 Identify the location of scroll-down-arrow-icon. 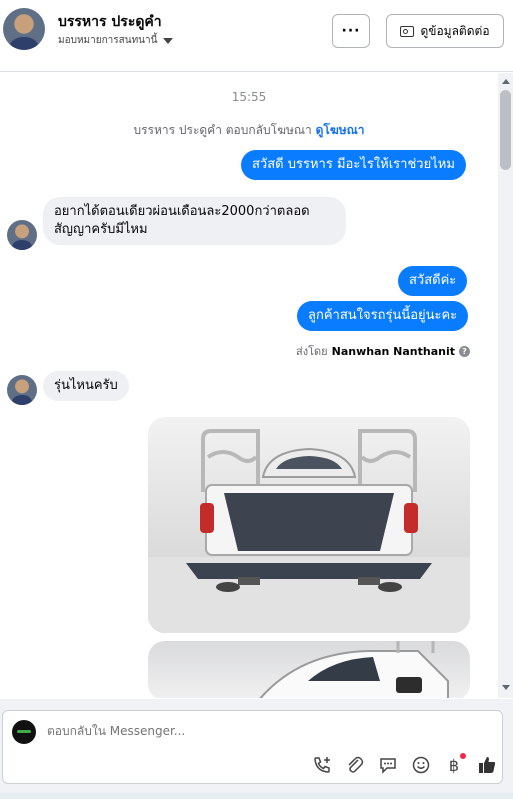
(506, 687).